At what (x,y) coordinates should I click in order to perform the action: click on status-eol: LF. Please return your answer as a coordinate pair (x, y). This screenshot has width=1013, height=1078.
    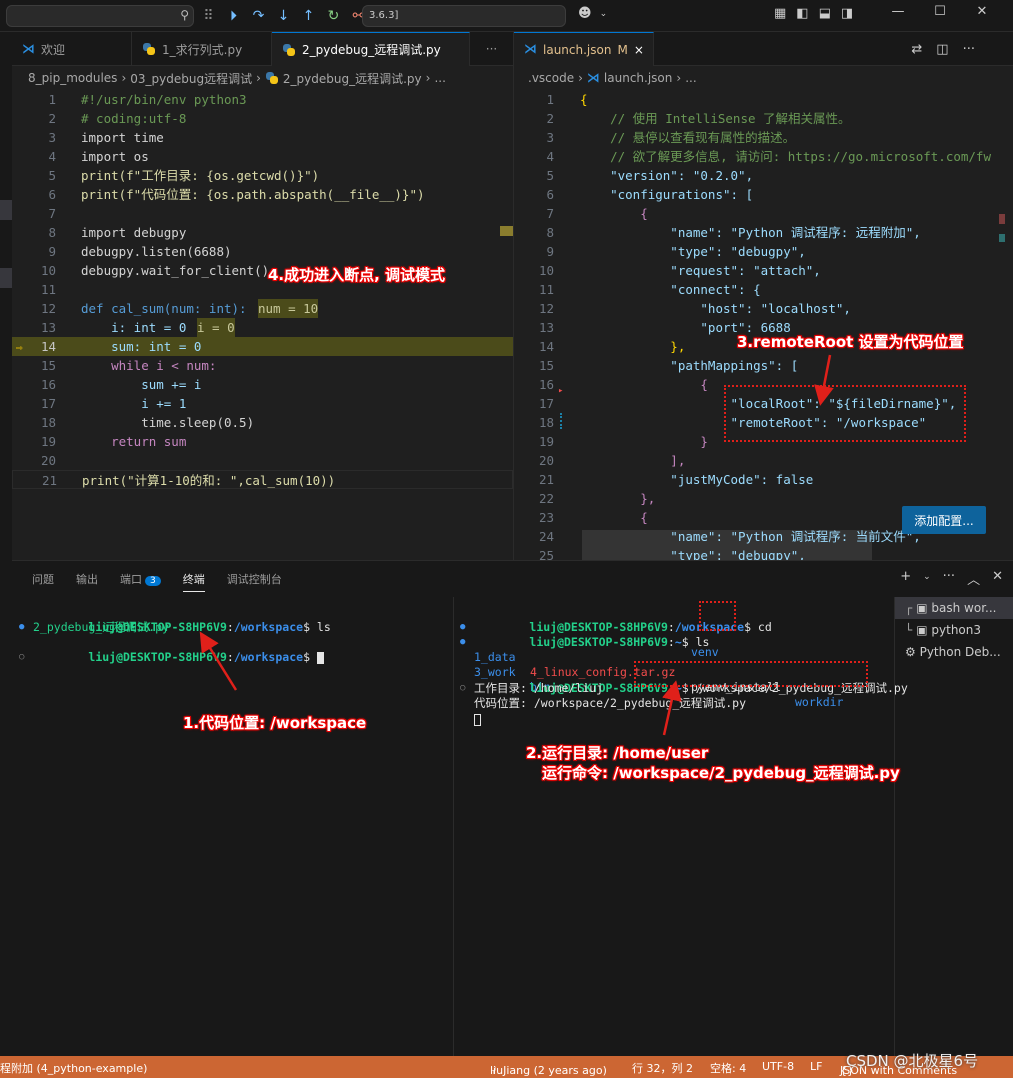
    Looking at the image, I should click on (816, 1066).